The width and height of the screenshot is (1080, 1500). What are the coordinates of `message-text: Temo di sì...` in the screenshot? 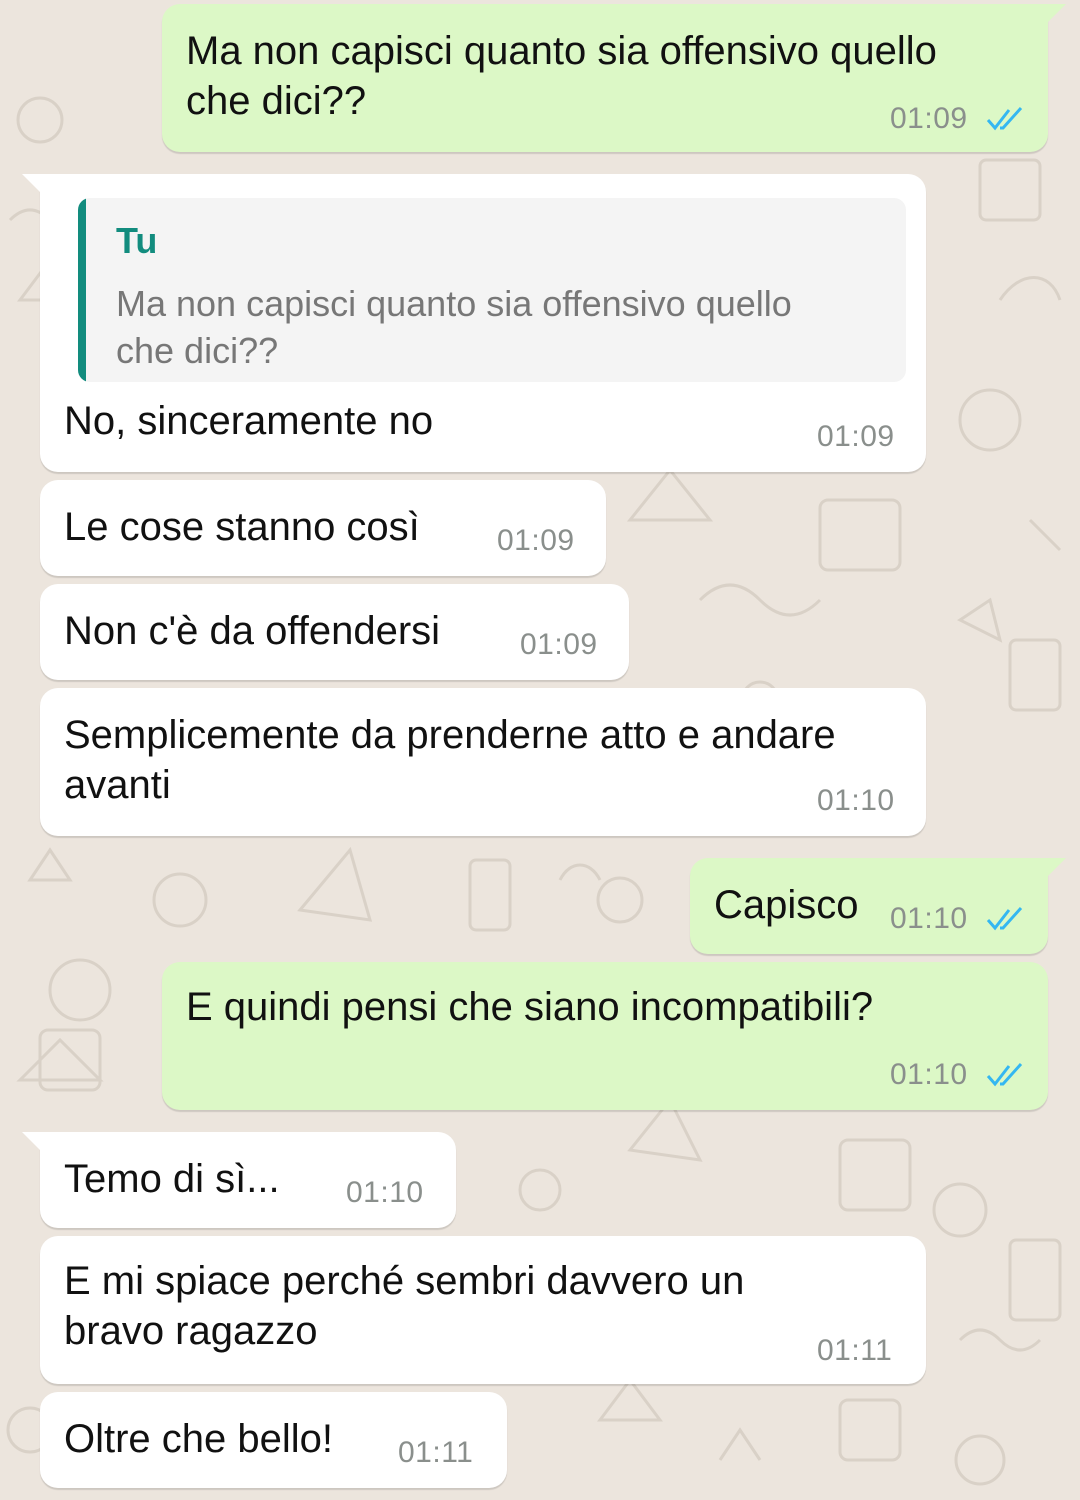 It's located at (172, 1179).